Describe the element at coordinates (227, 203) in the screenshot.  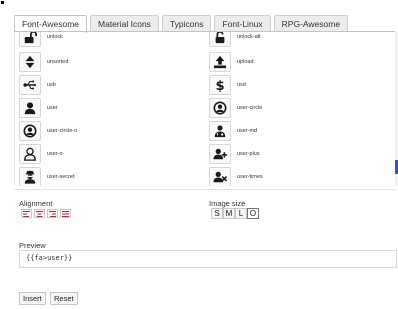
I see `image-size-label: Image size` at that location.